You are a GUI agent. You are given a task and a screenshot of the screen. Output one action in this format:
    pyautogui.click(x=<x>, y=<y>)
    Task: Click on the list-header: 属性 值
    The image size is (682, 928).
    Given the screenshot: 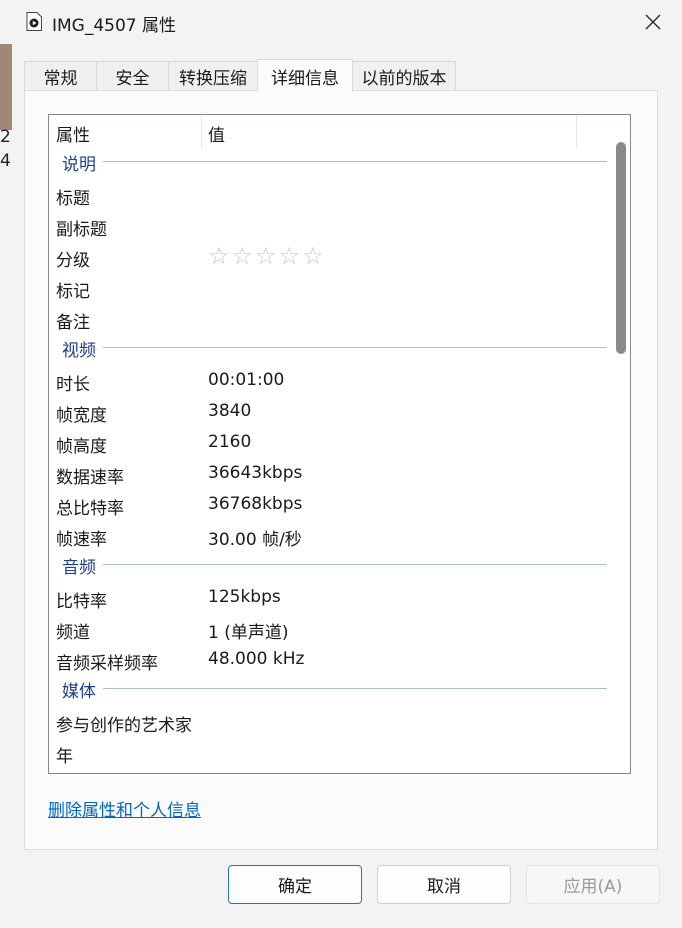 What is the action you would take?
    pyautogui.click(x=327, y=131)
    